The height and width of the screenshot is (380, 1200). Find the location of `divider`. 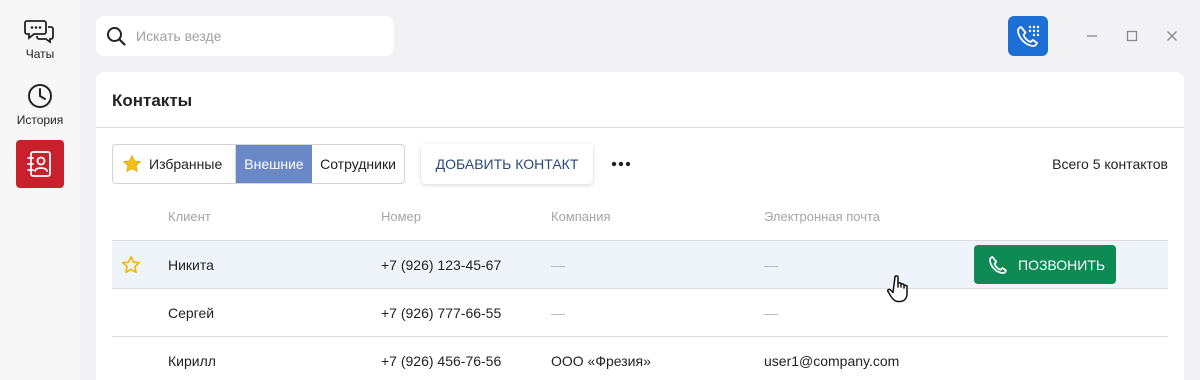

divider is located at coordinates (640, 127).